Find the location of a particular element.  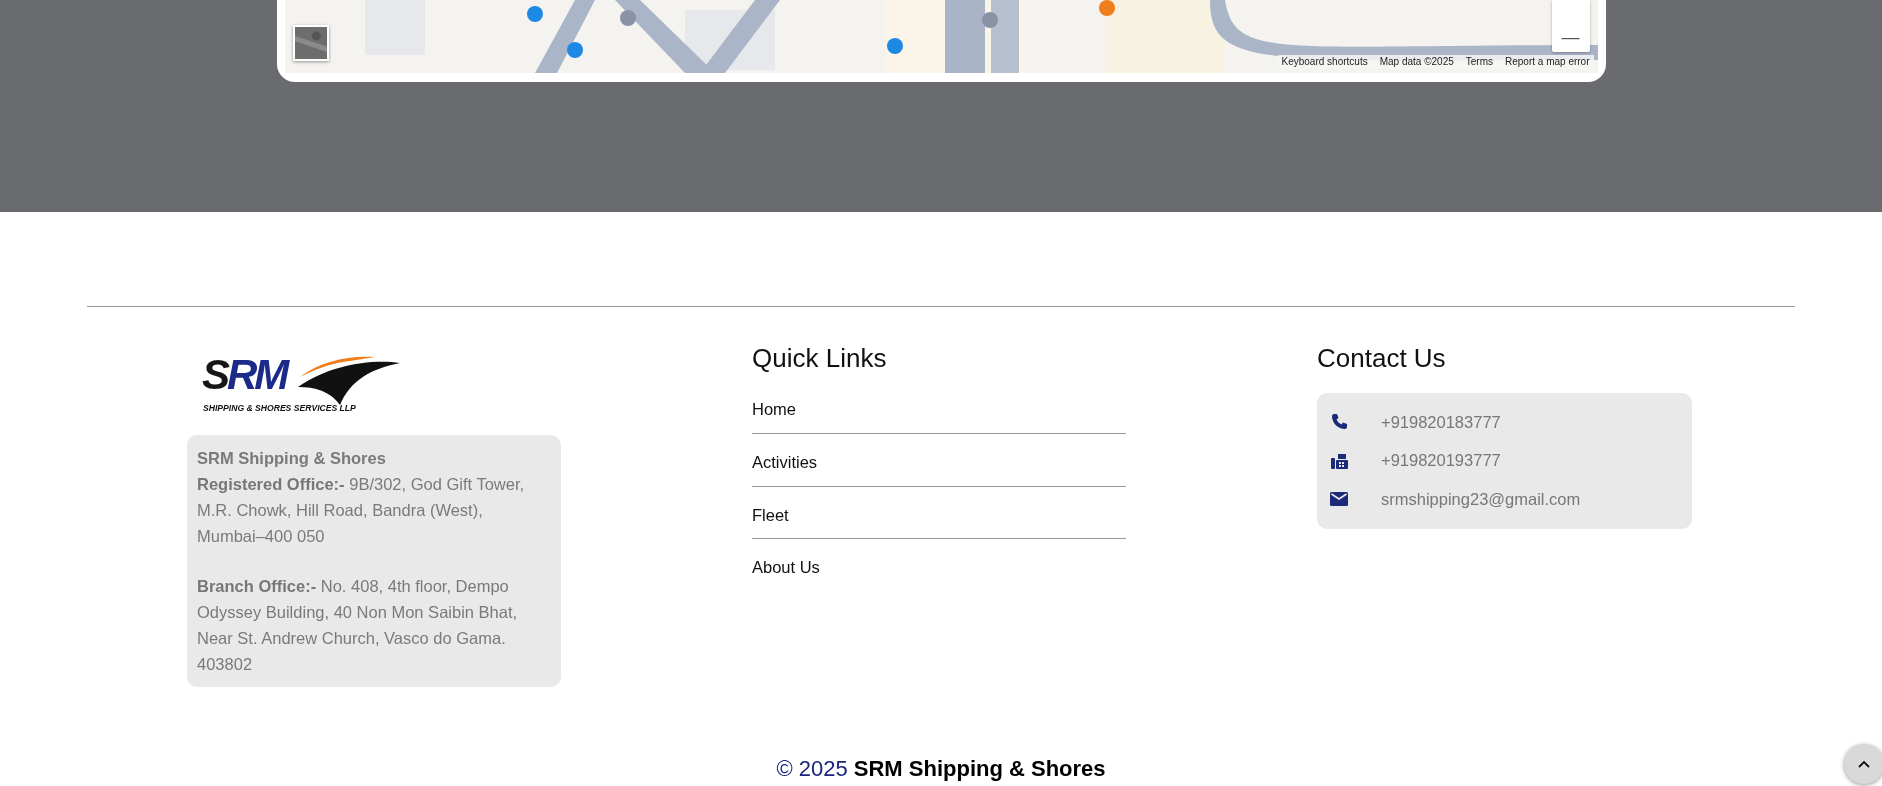

scroll-top-button is located at coordinates (1863, 764).